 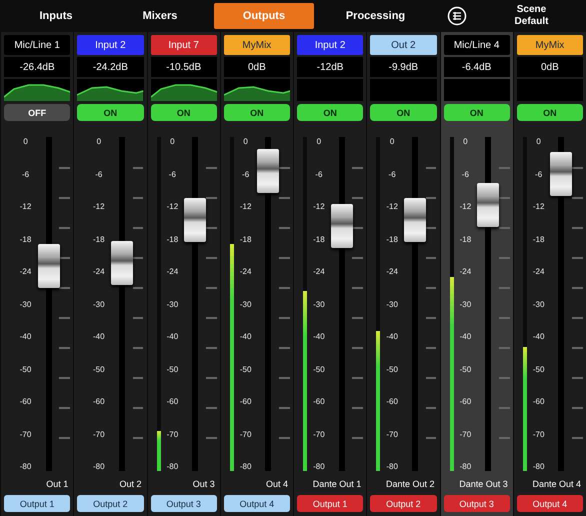 I want to click on output-name: Dante Out 4, so click(x=556, y=485).